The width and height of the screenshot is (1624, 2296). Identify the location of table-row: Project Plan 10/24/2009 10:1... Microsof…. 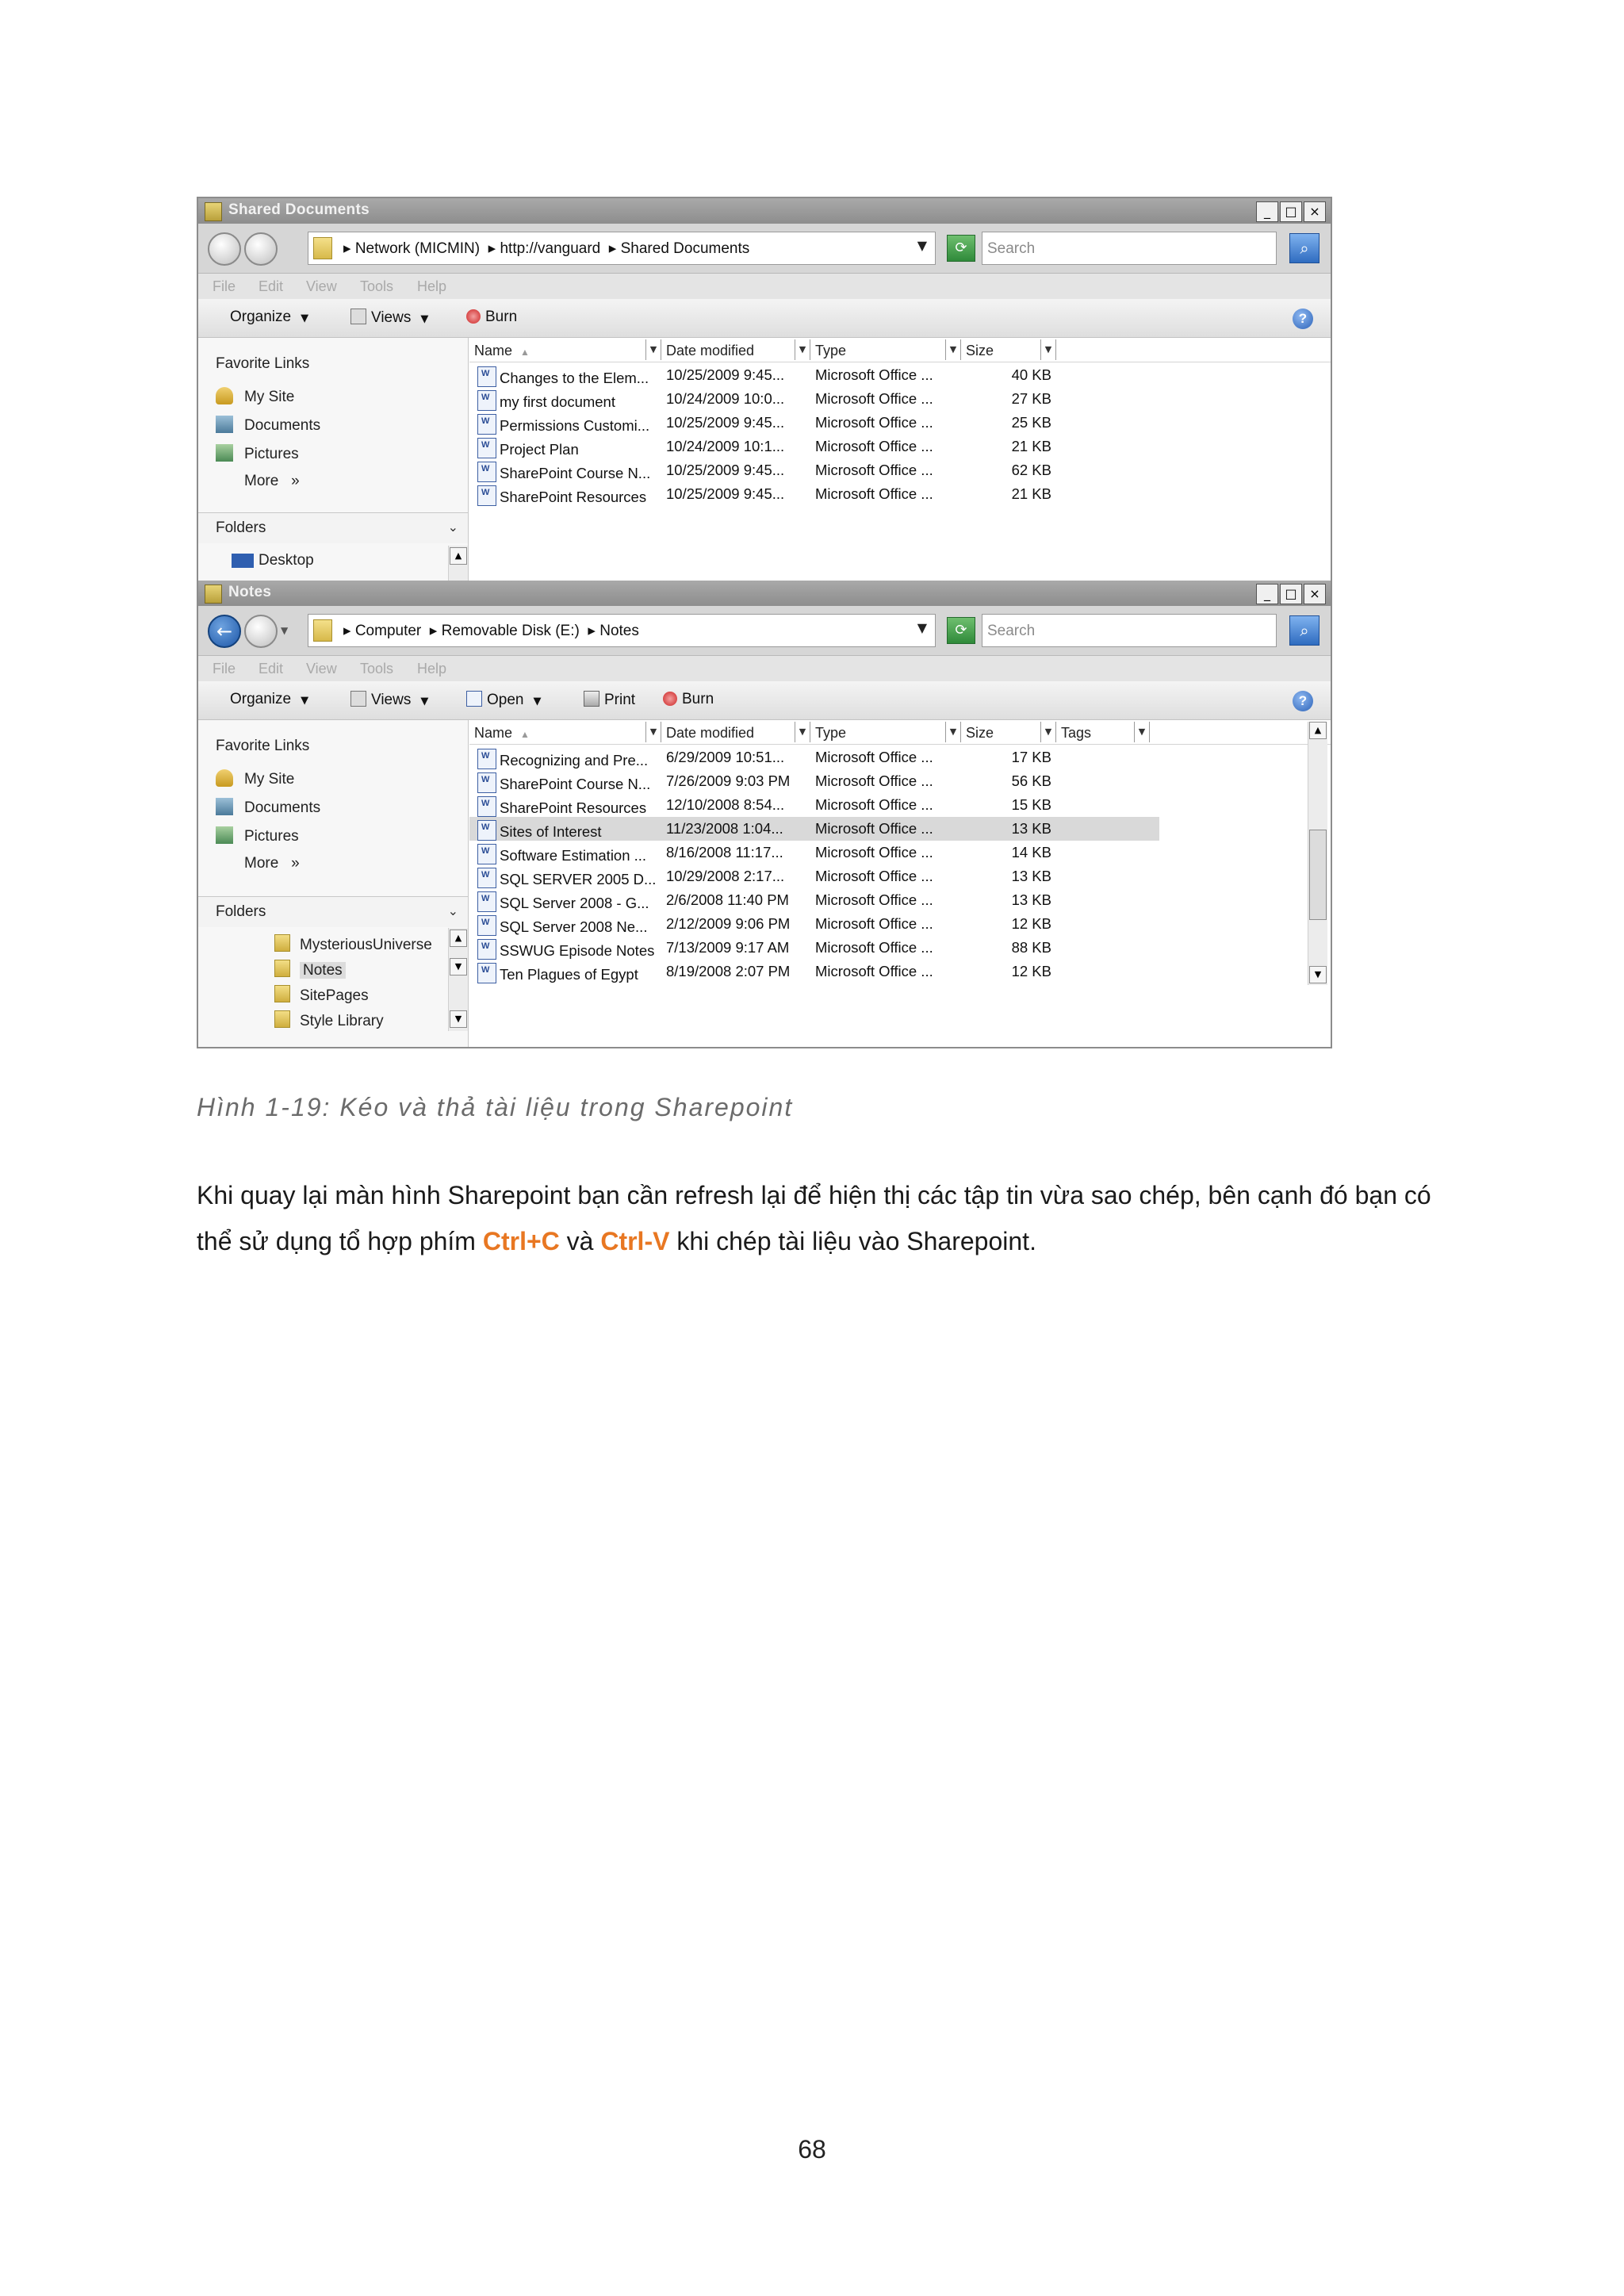
(826, 446).